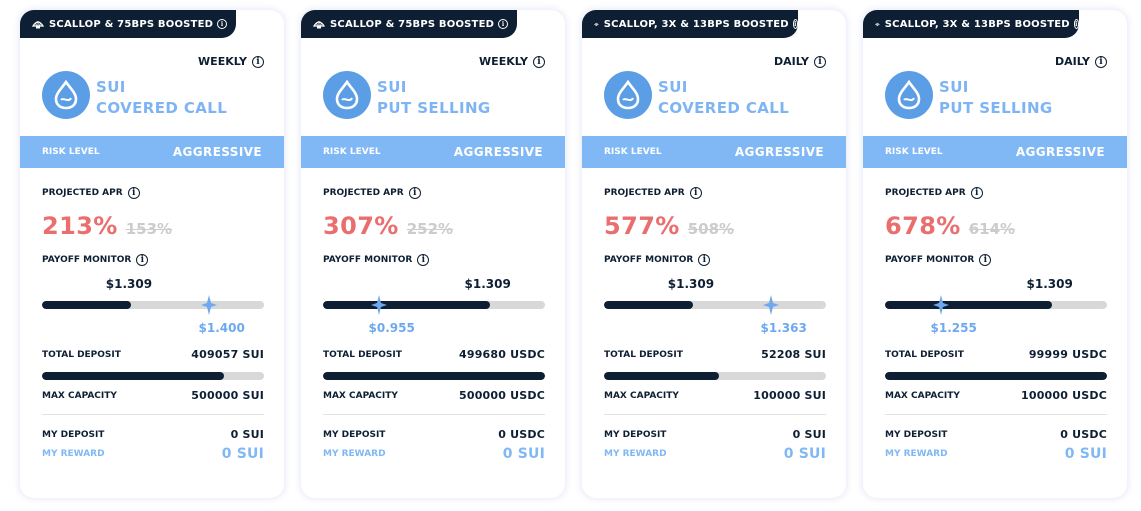  What do you see at coordinates (923, 226) in the screenshot?
I see `apr-value: 678%` at bounding box center [923, 226].